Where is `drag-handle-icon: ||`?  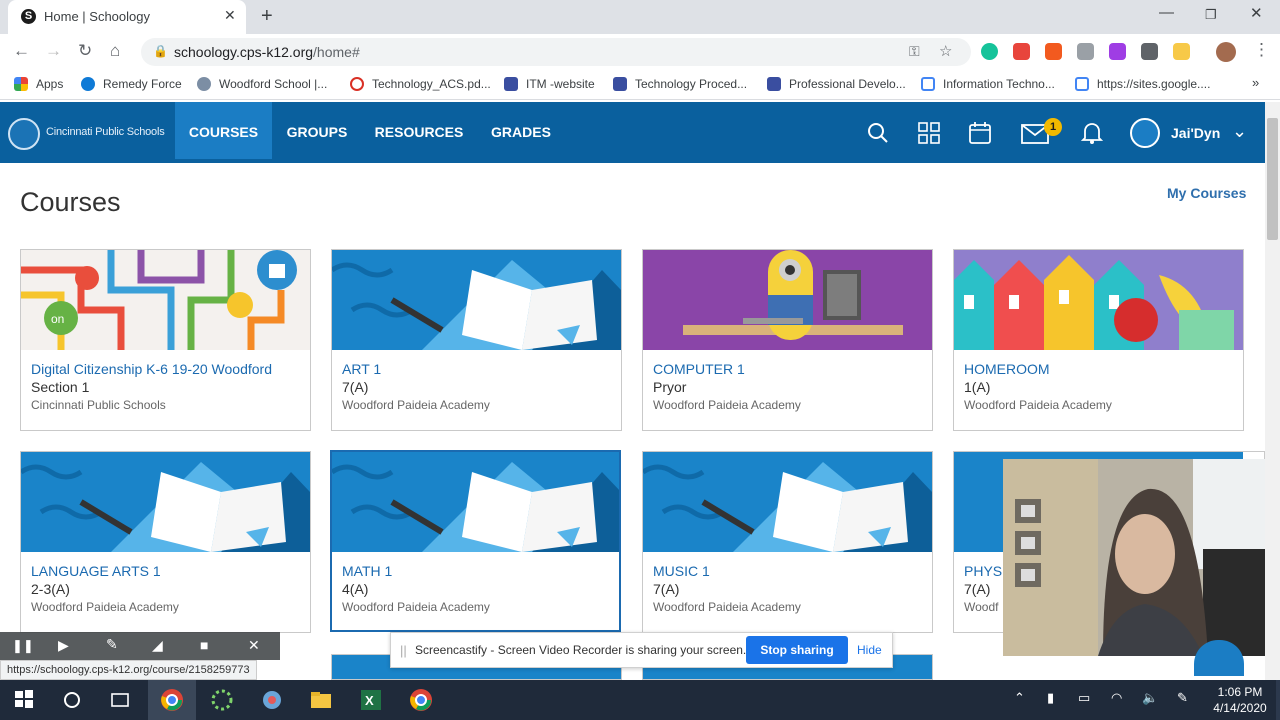 drag-handle-icon: || is located at coordinates (403, 650).